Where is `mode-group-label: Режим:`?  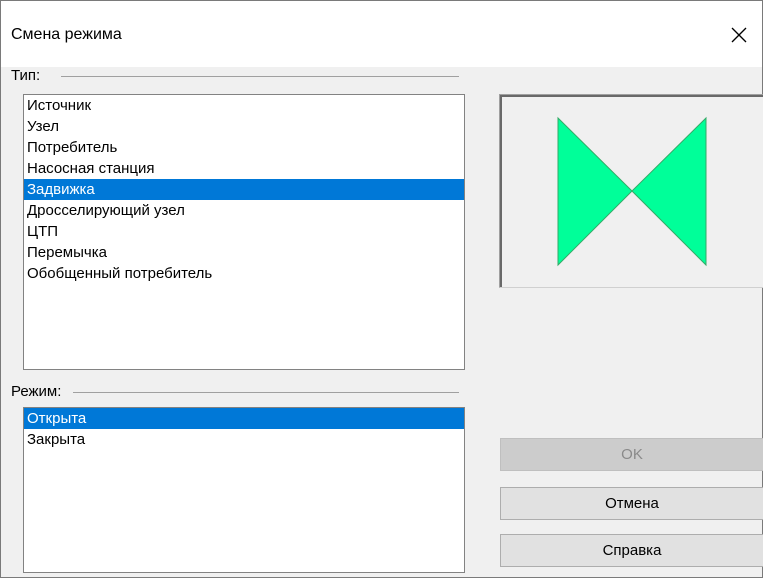 mode-group-label: Режим: is located at coordinates (38, 391).